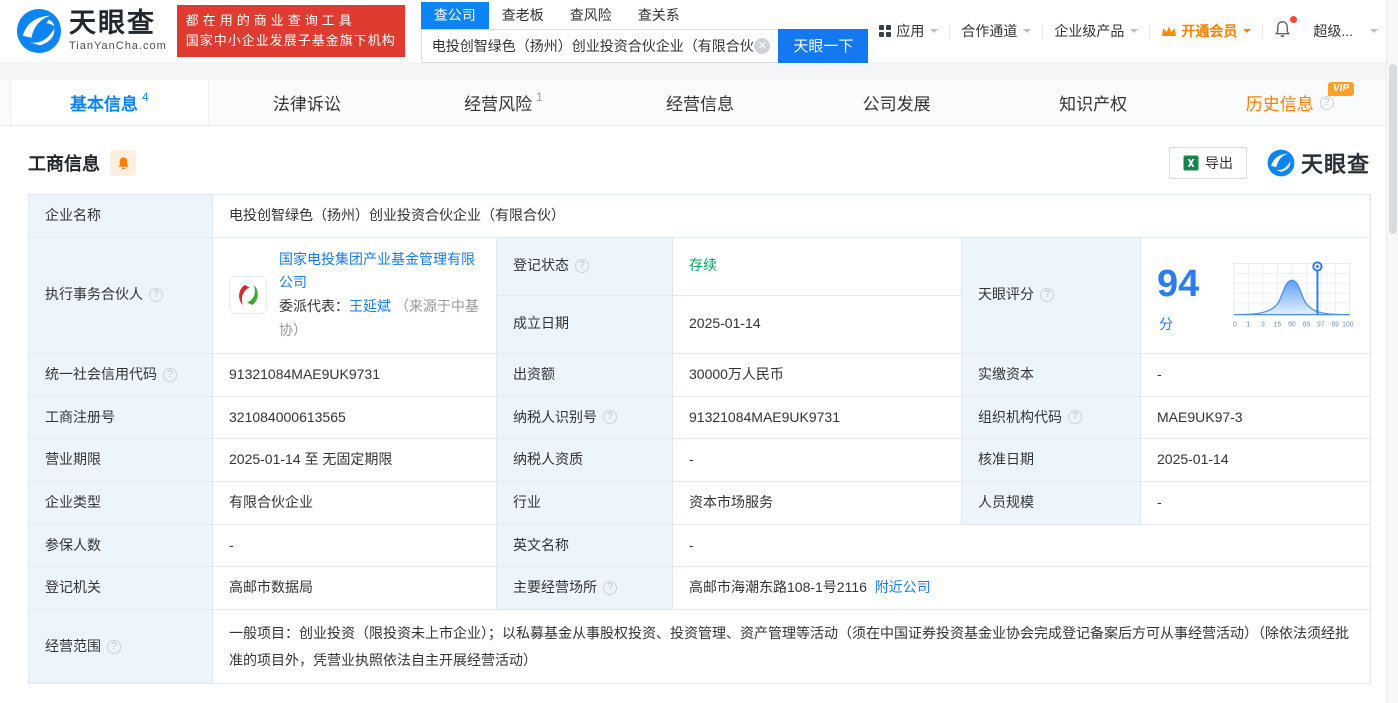 The image size is (1398, 703). What do you see at coordinates (1321, 325) in the screenshot?
I see `svg-text: 97` at bounding box center [1321, 325].